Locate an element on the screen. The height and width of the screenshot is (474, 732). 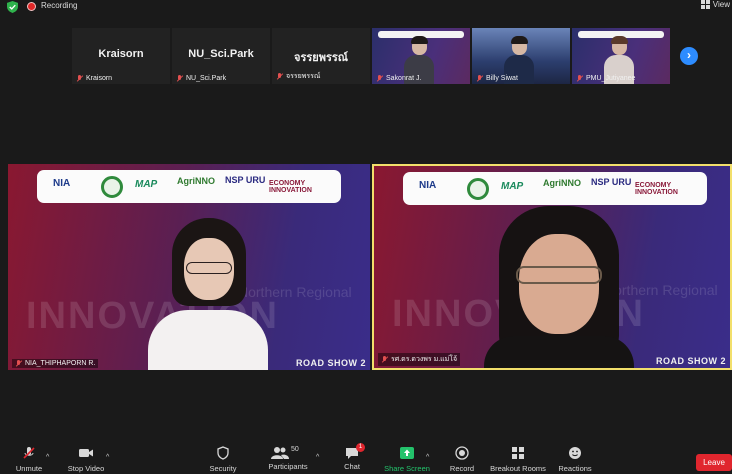
participant-name: รศ.ดร.ดวงพร ม.แม่โจ้ is located at coordinates (424, 359).